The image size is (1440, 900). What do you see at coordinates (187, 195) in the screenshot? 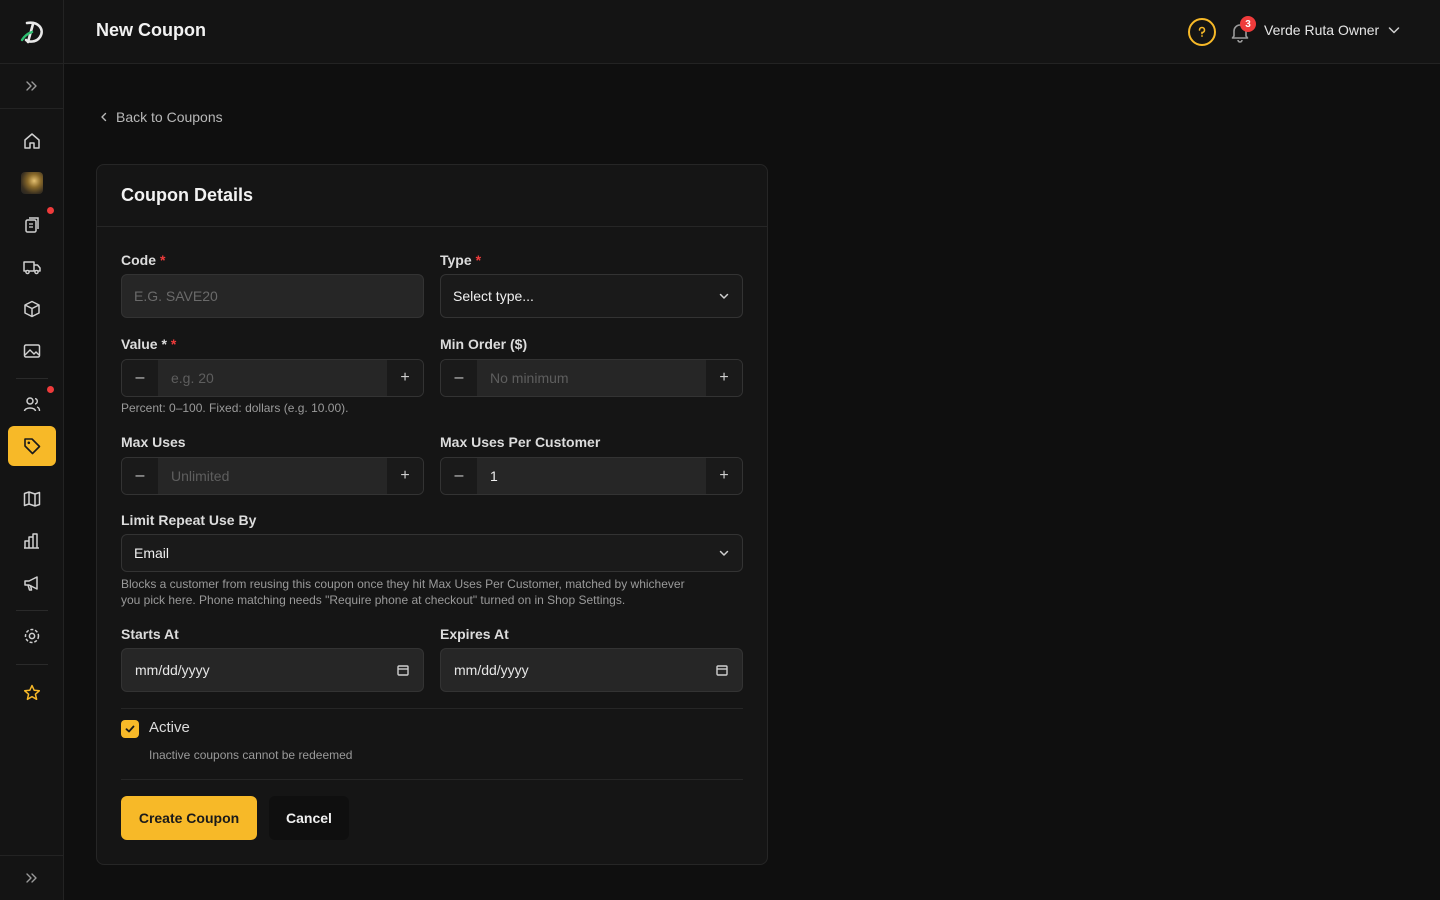
I see `card-title: Coupon Details` at bounding box center [187, 195].